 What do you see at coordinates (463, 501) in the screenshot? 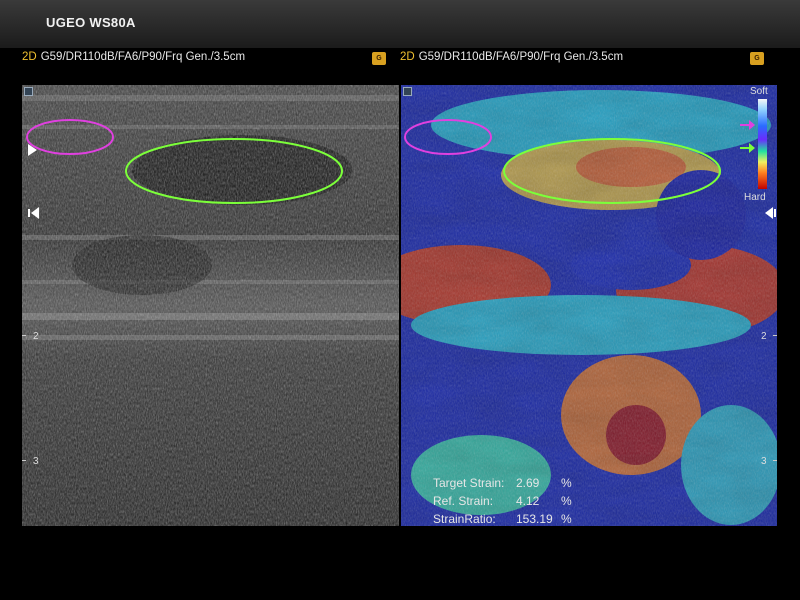
I see `strain-label: Ref. Strain:` at bounding box center [463, 501].